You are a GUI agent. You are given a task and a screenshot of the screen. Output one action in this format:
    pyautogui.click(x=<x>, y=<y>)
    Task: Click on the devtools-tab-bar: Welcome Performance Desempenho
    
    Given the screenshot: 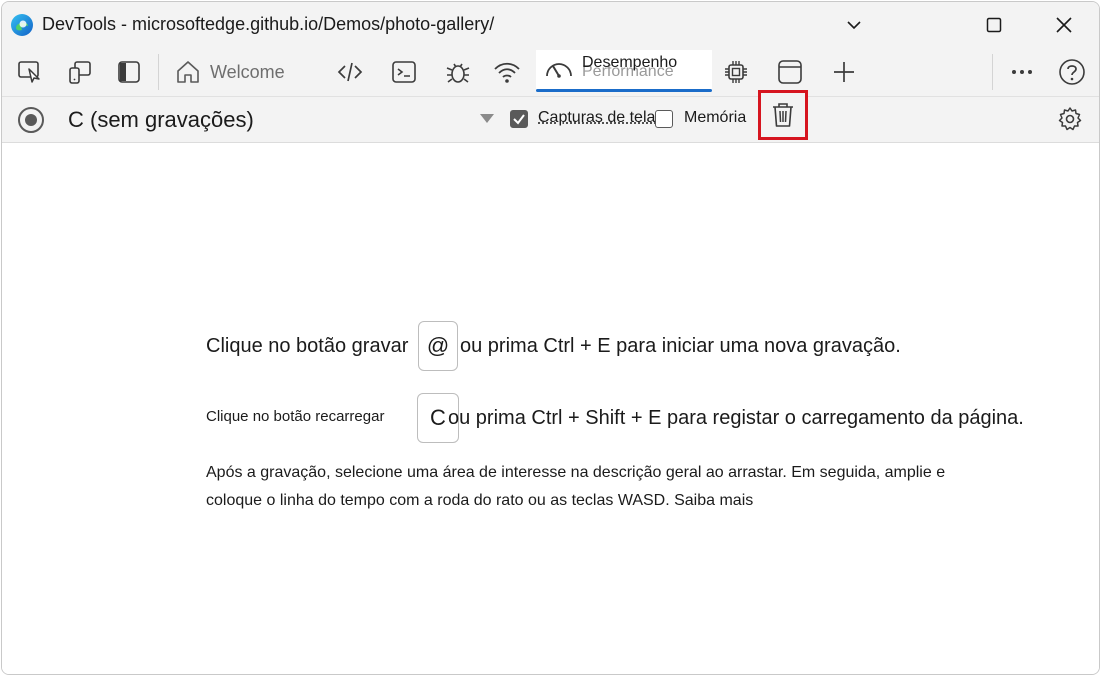 What is the action you would take?
    pyautogui.click(x=550, y=72)
    